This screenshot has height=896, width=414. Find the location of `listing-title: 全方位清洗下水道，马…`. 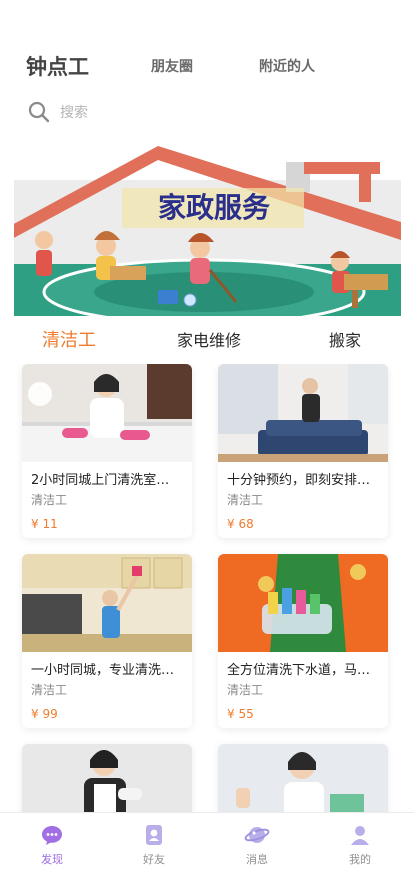

listing-title: 全方位清洗下水道，马… is located at coordinates (299, 670).